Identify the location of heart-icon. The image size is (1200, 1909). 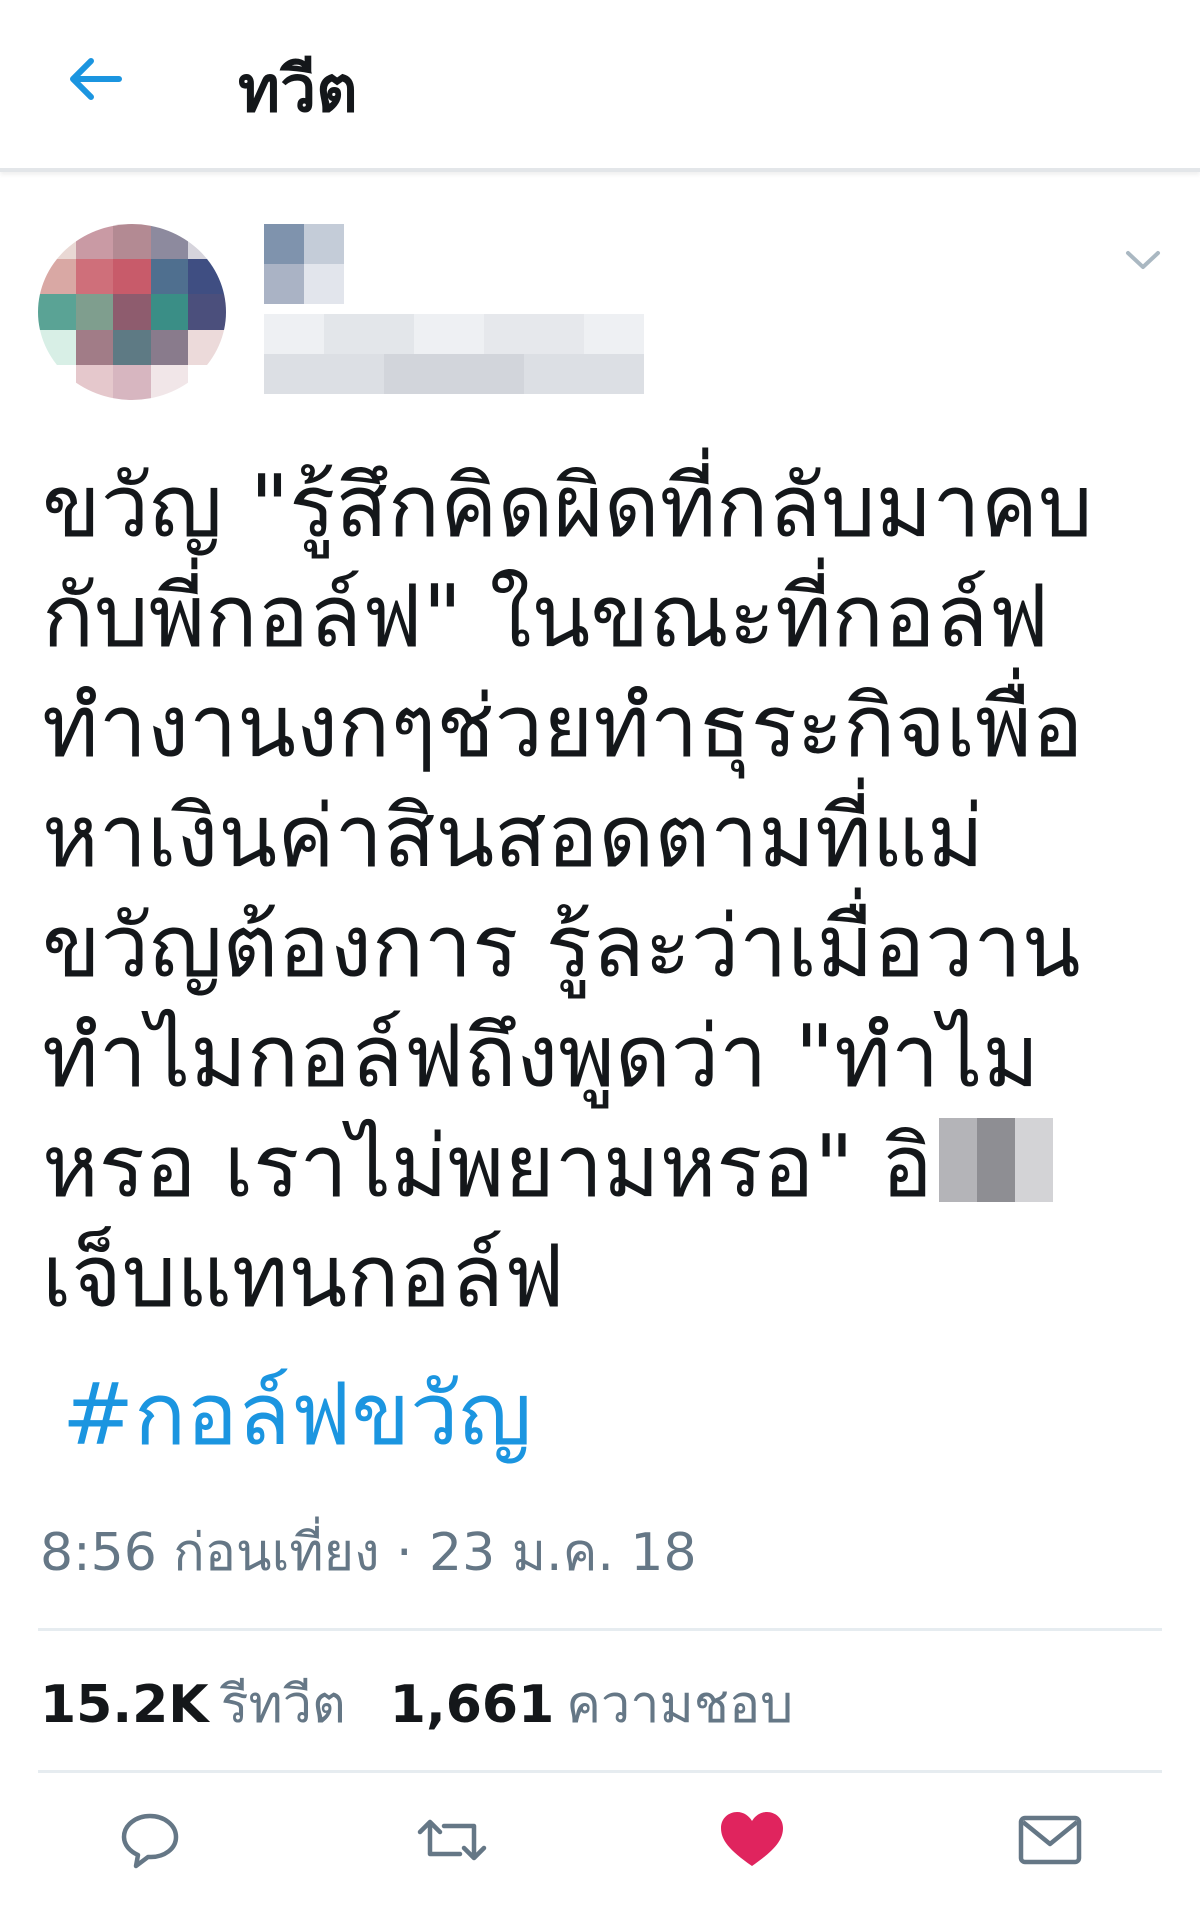
(752, 1839).